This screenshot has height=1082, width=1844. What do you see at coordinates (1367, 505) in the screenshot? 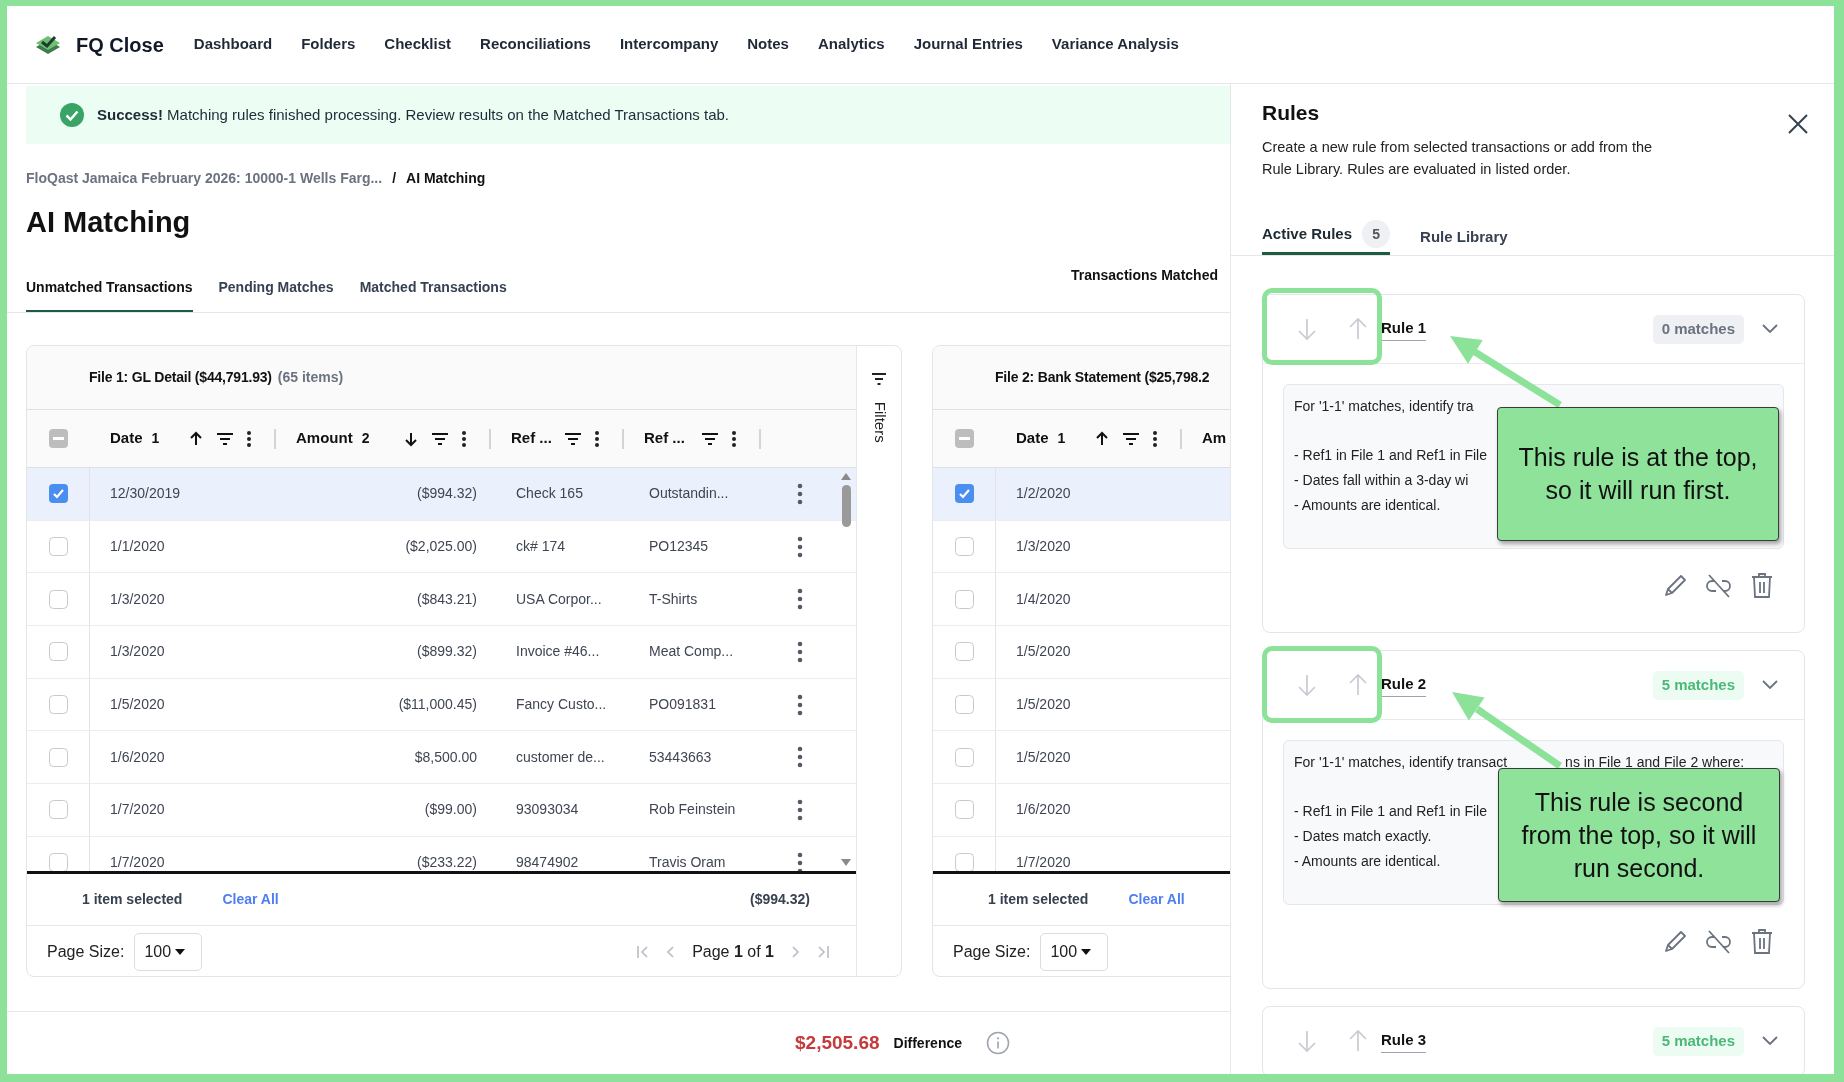
I see `rule-condition: - Amounts are identical.` at bounding box center [1367, 505].